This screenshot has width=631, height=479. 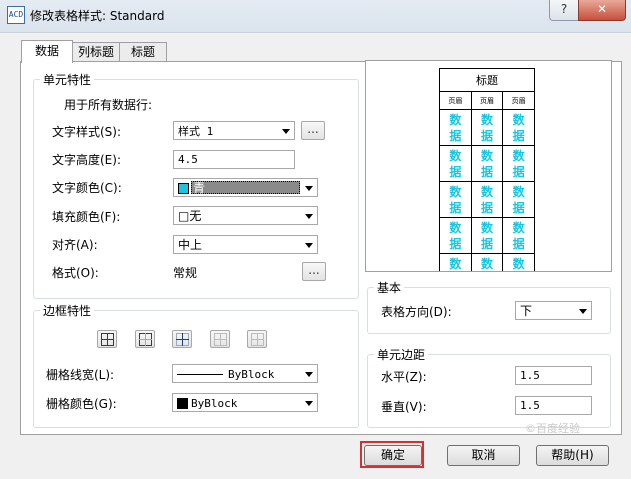 I want to click on text-style-select: 样式 1, so click(x=234, y=130).